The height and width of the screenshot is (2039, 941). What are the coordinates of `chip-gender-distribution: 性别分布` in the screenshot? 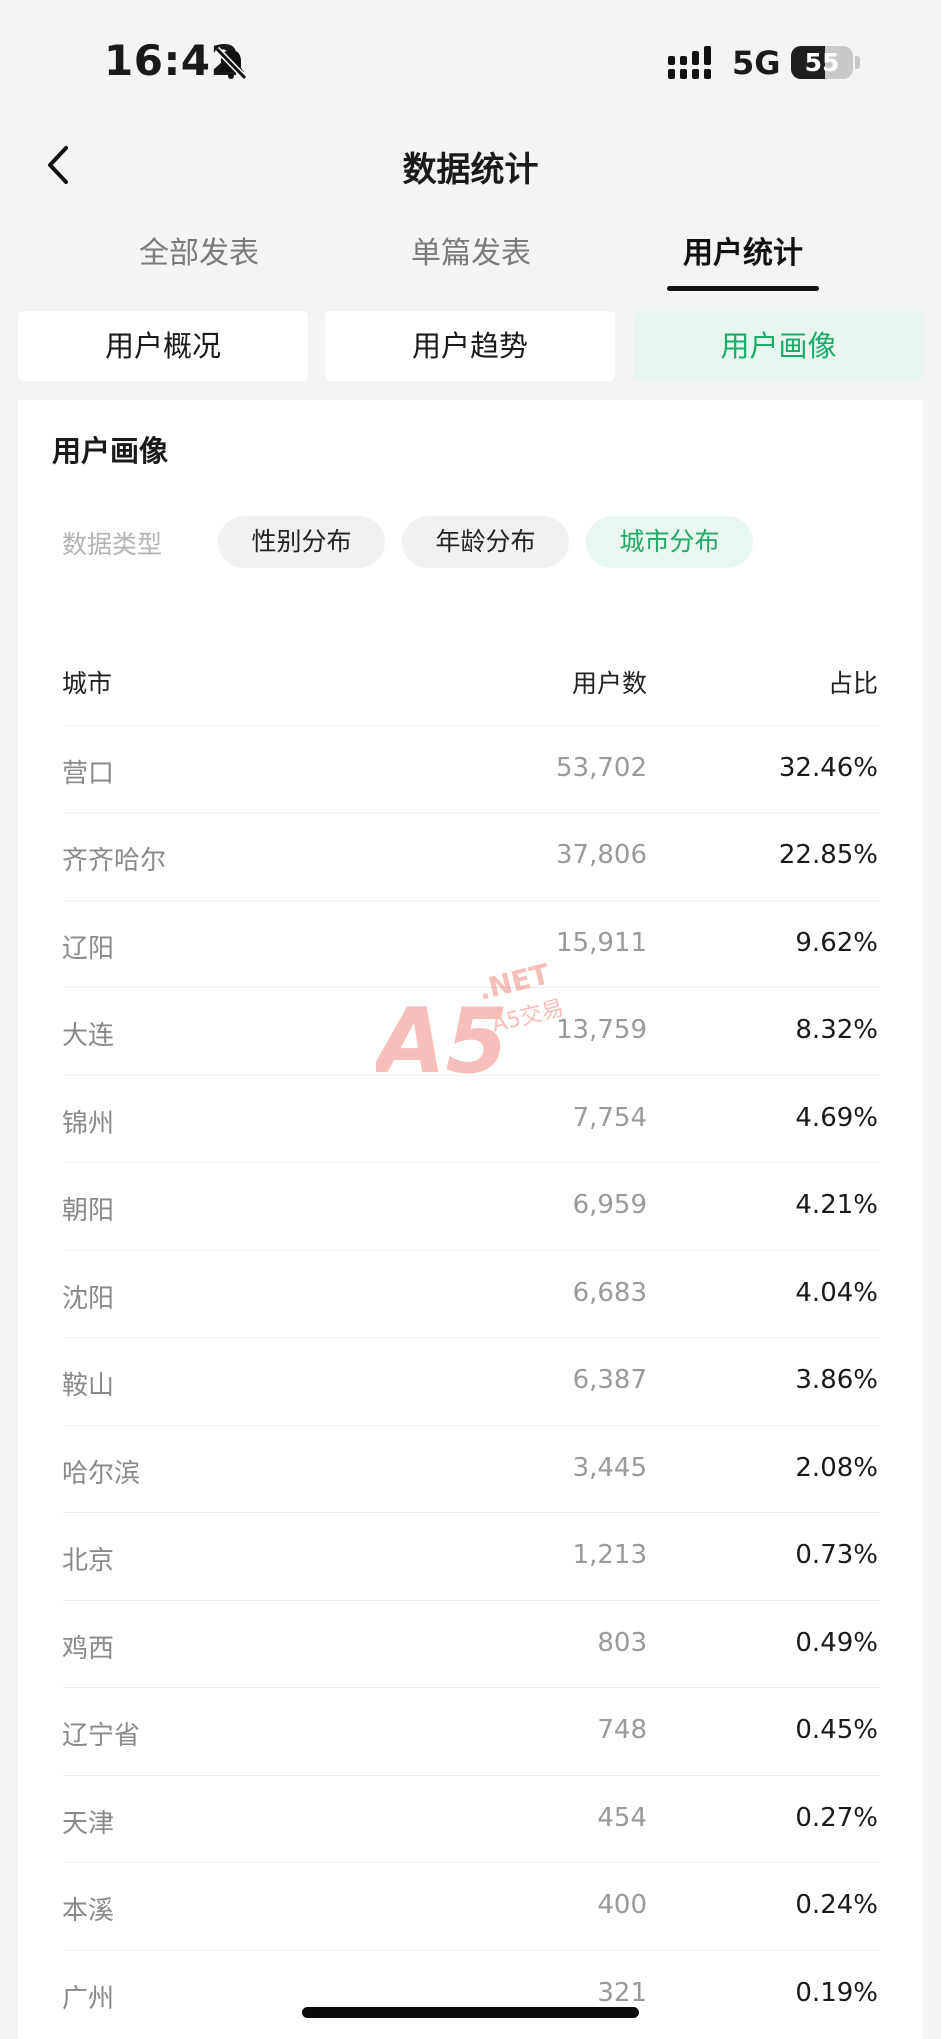 It's located at (301, 542).